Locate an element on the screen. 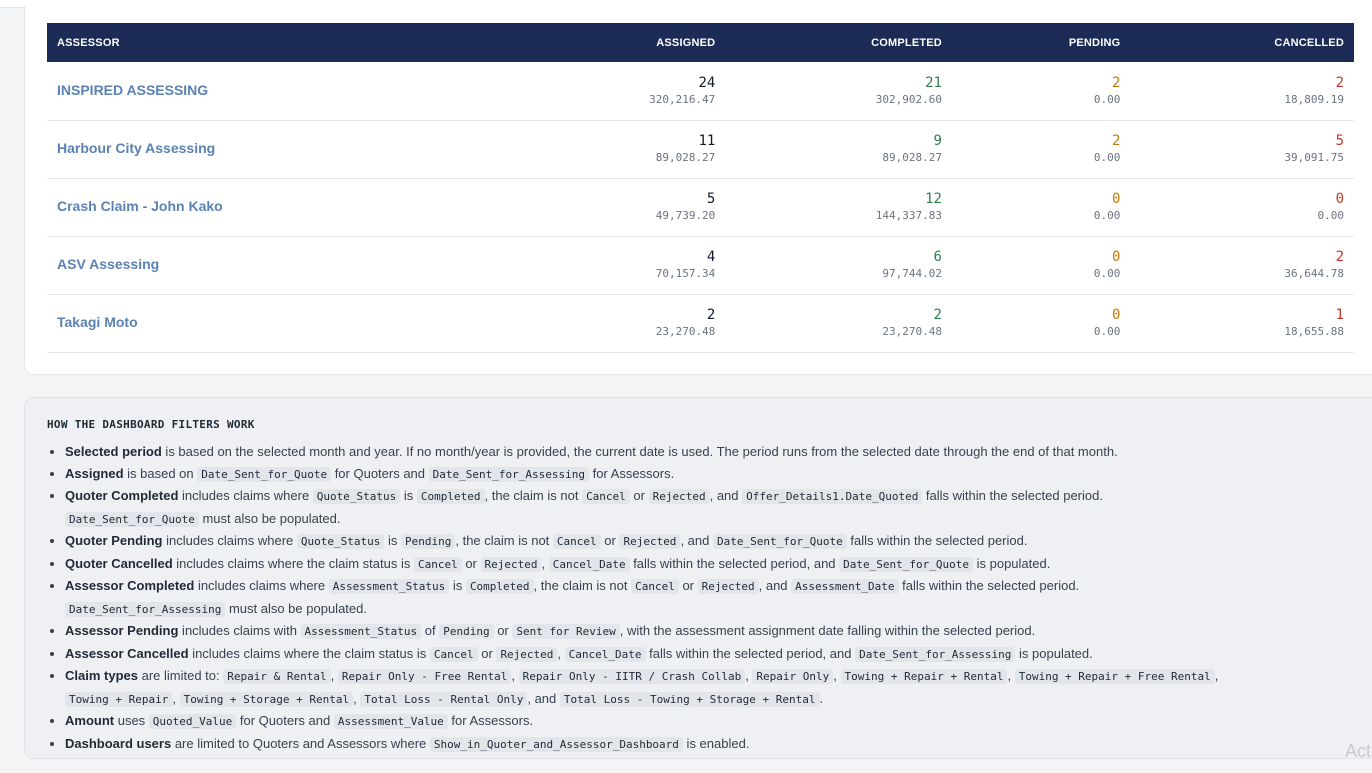 The height and width of the screenshot is (773, 1372). completed-cell: 12 144,337.83 is located at coordinates (838, 207).